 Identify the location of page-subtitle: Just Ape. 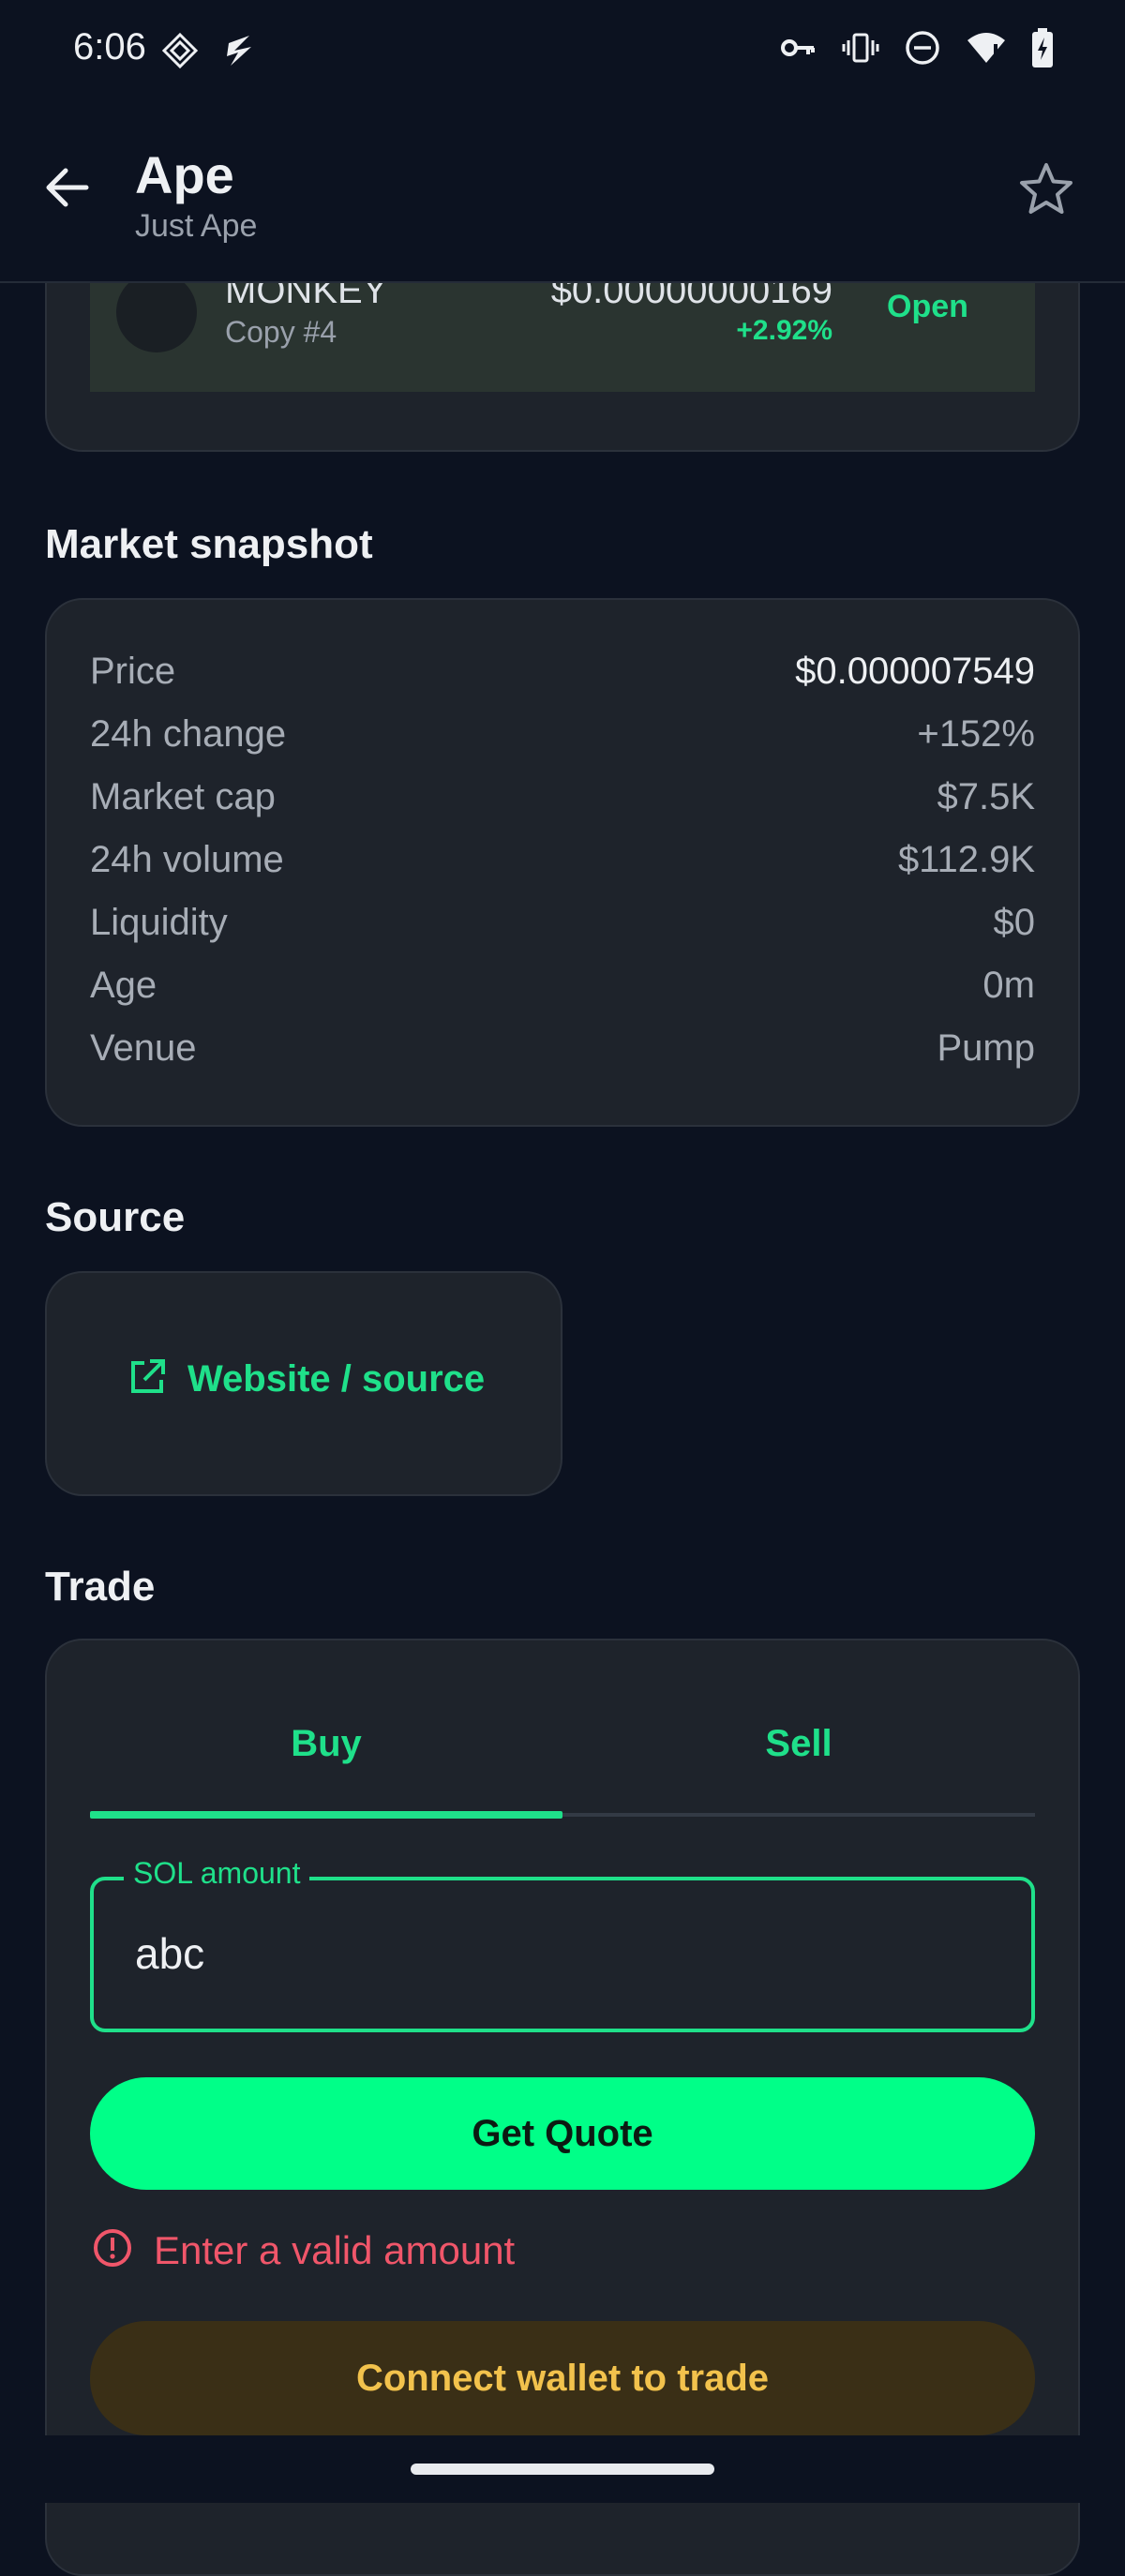
(196, 226).